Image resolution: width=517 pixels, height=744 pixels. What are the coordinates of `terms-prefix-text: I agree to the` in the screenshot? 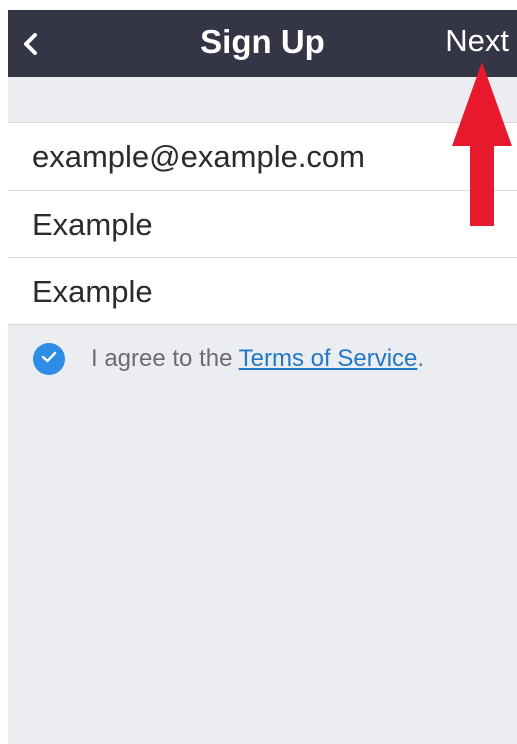 It's located at (165, 358).